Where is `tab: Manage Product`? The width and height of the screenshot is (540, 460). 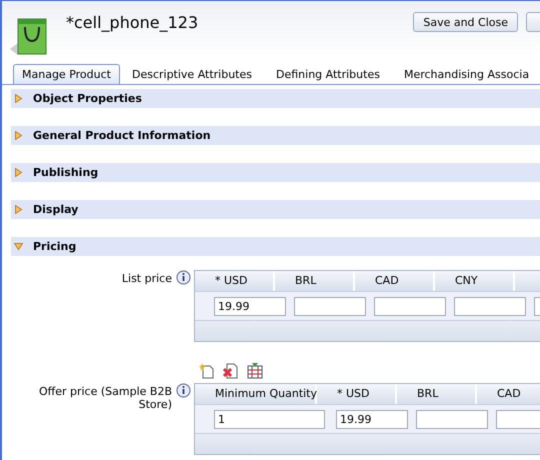
tab: Manage Product is located at coordinates (66, 74).